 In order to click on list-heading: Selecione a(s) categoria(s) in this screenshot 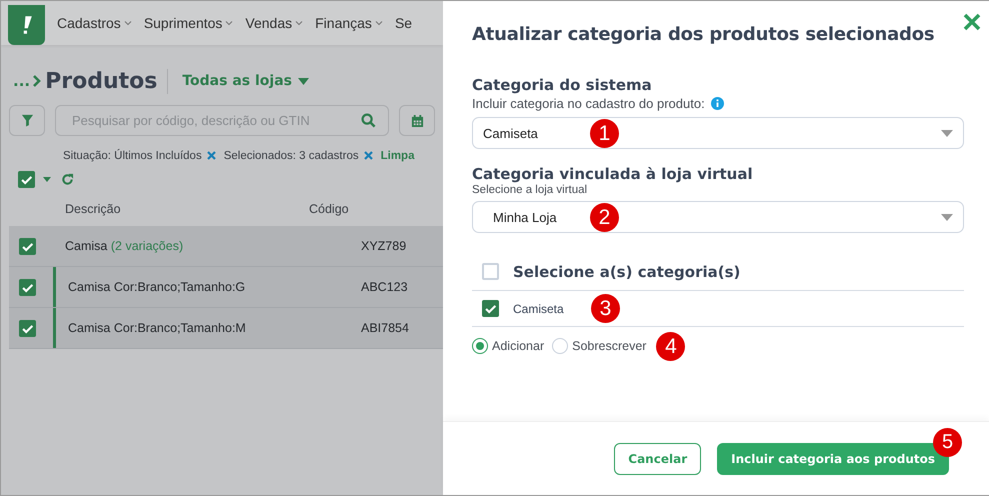, I will do `click(626, 271)`.